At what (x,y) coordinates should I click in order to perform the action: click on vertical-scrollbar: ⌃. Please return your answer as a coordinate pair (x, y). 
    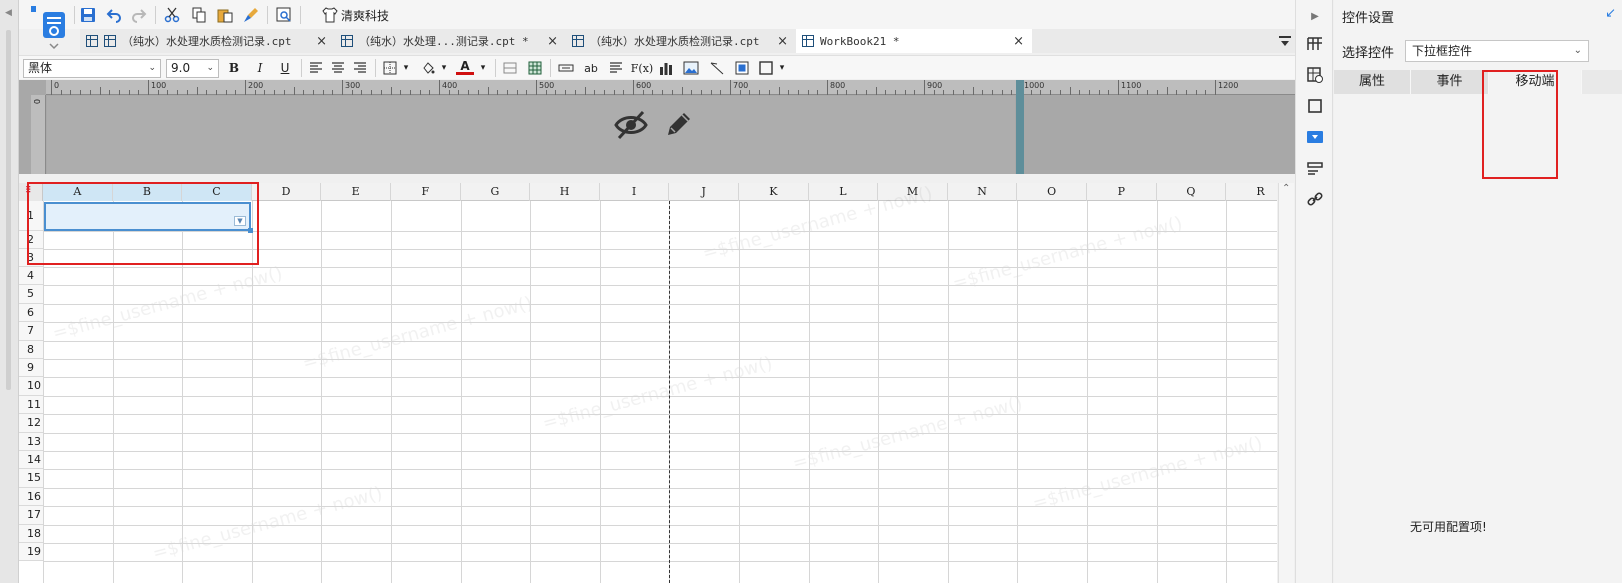
    Looking at the image, I should click on (1286, 383).